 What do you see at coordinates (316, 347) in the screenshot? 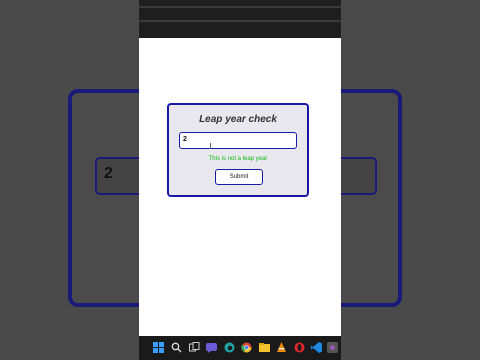
I see `vscode-icon` at bounding box center [316, 347].